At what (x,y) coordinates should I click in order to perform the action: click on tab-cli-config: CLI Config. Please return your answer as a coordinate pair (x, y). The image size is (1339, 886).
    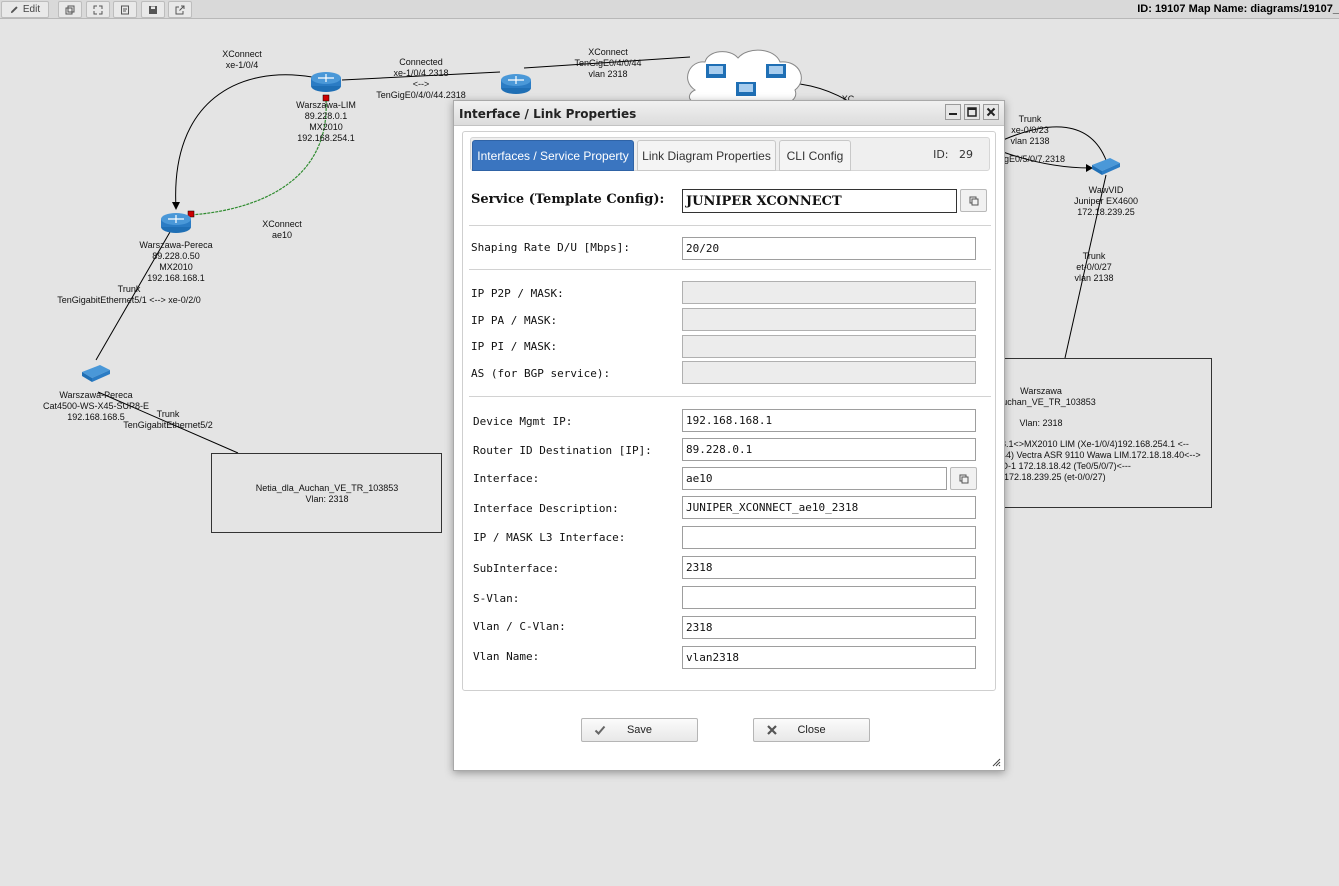
    Looking at the image, I should click on (815, 155).